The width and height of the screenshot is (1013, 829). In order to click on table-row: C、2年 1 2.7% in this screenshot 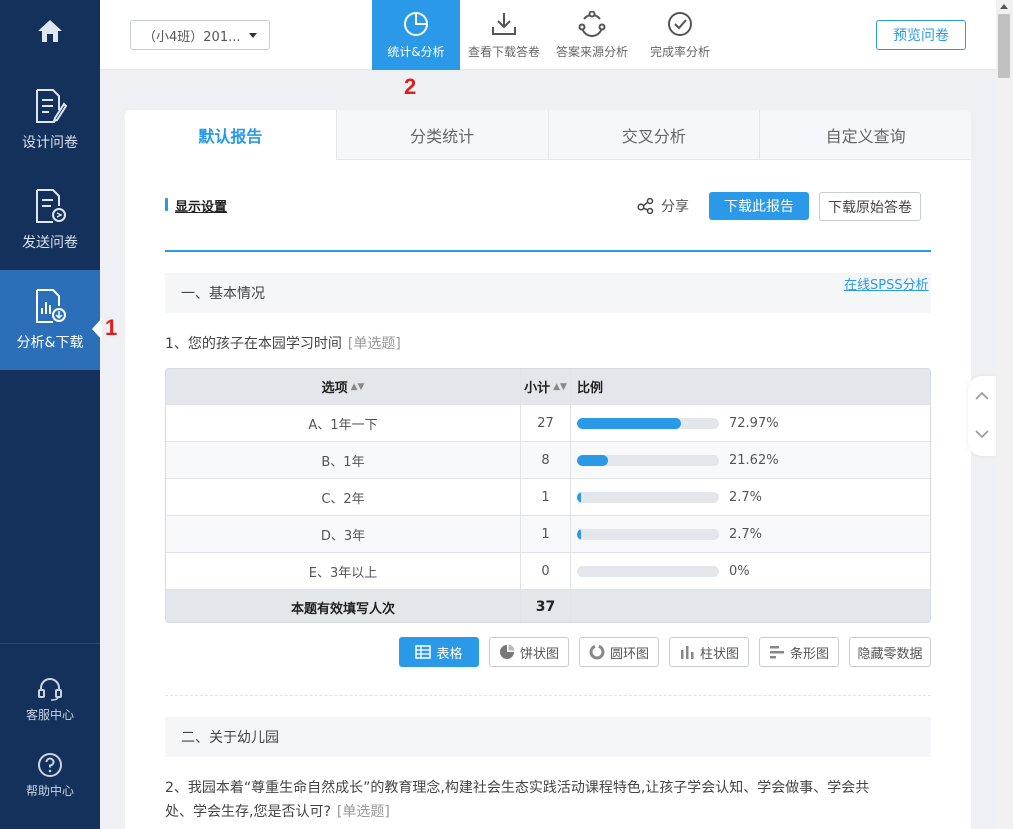, I will do `click(548, 496)`.